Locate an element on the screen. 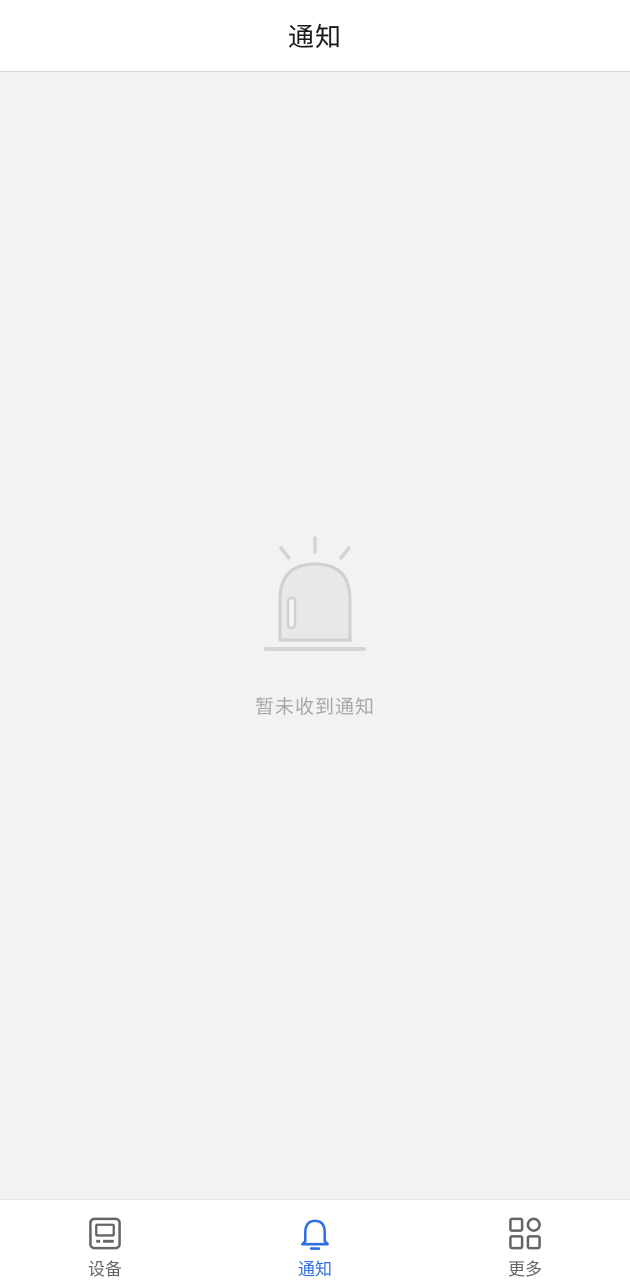  empty-state: 暂未收到通知 is located at coordinates (315, 626).